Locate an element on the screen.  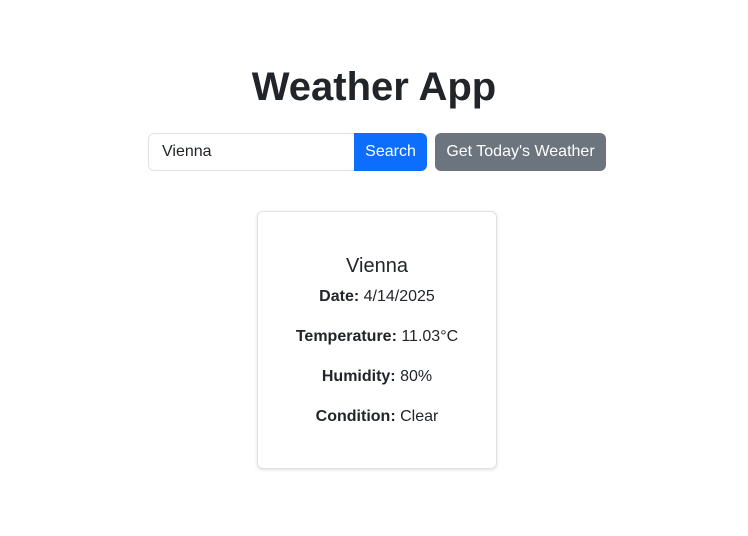
temperature-value: 11.03°C is located at coordinates (430, 336).